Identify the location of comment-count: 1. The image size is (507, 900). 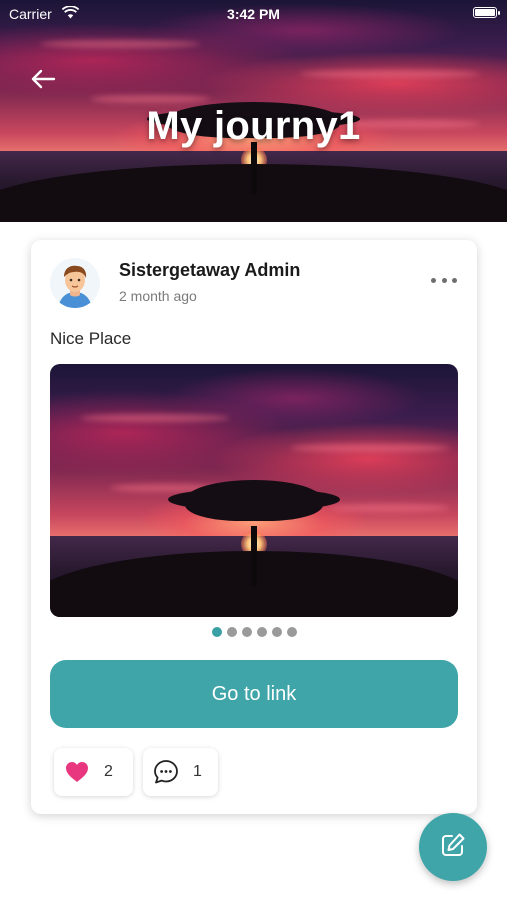
(197, 771).